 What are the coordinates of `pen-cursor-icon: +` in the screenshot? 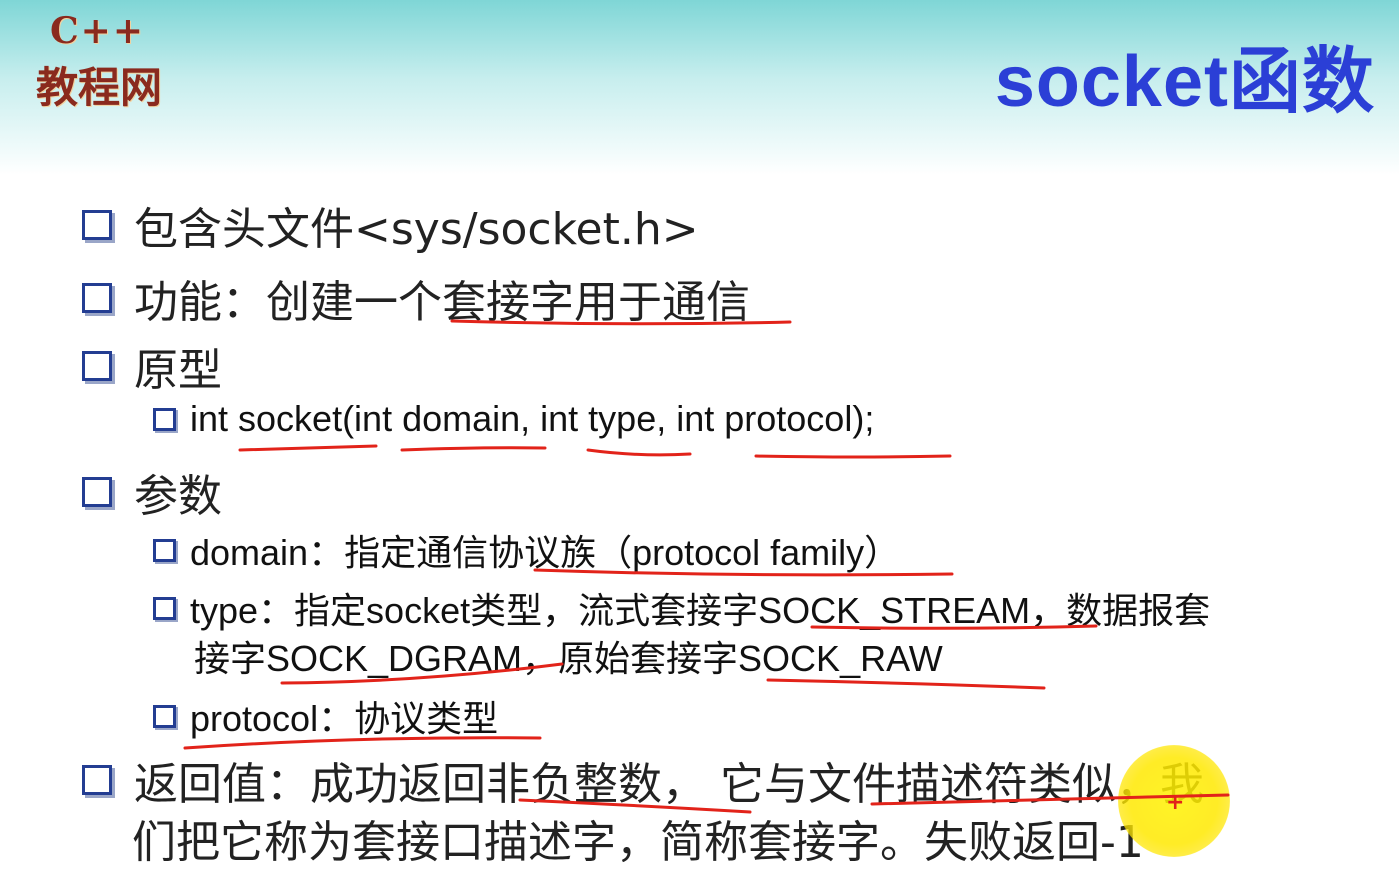 It's located at (1175, 802).